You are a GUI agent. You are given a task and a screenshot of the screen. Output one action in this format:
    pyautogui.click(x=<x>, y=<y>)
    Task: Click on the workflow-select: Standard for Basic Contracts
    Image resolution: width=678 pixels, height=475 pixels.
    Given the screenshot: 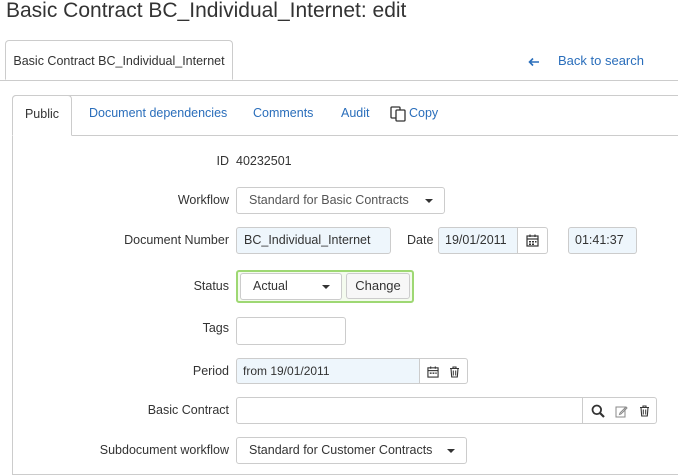 What is the action you would take?
    pyautogui.click(x=340, y=200)
    